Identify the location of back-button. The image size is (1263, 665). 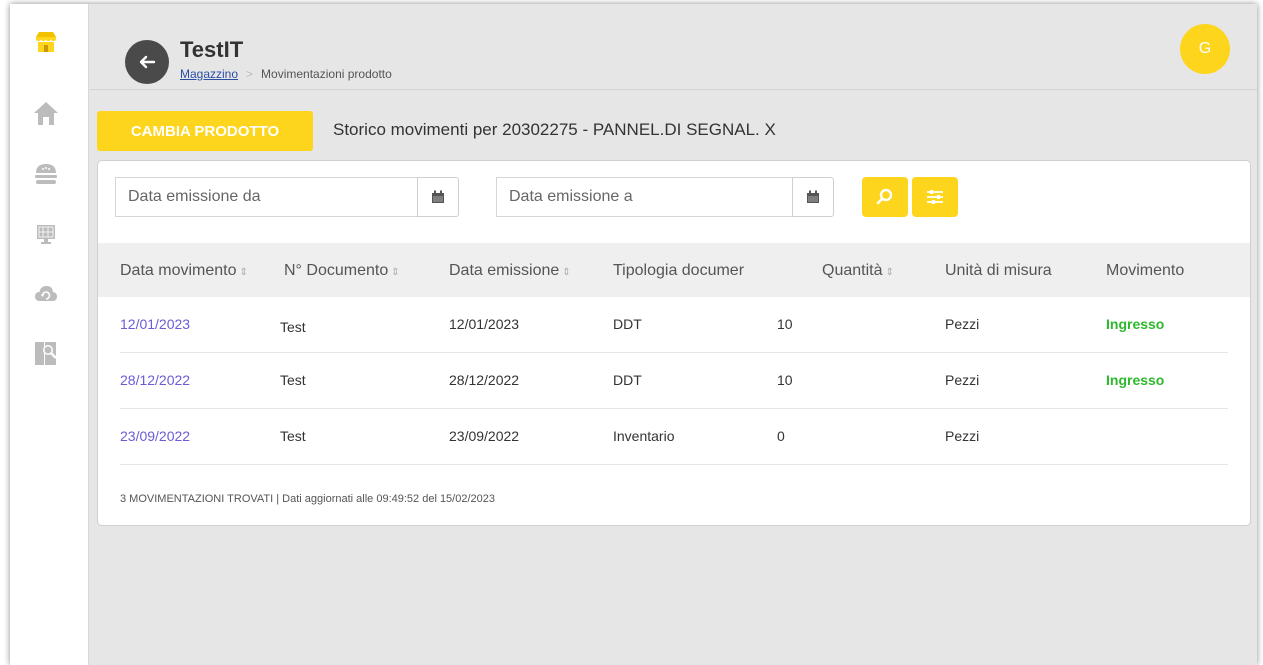
(147, 62).